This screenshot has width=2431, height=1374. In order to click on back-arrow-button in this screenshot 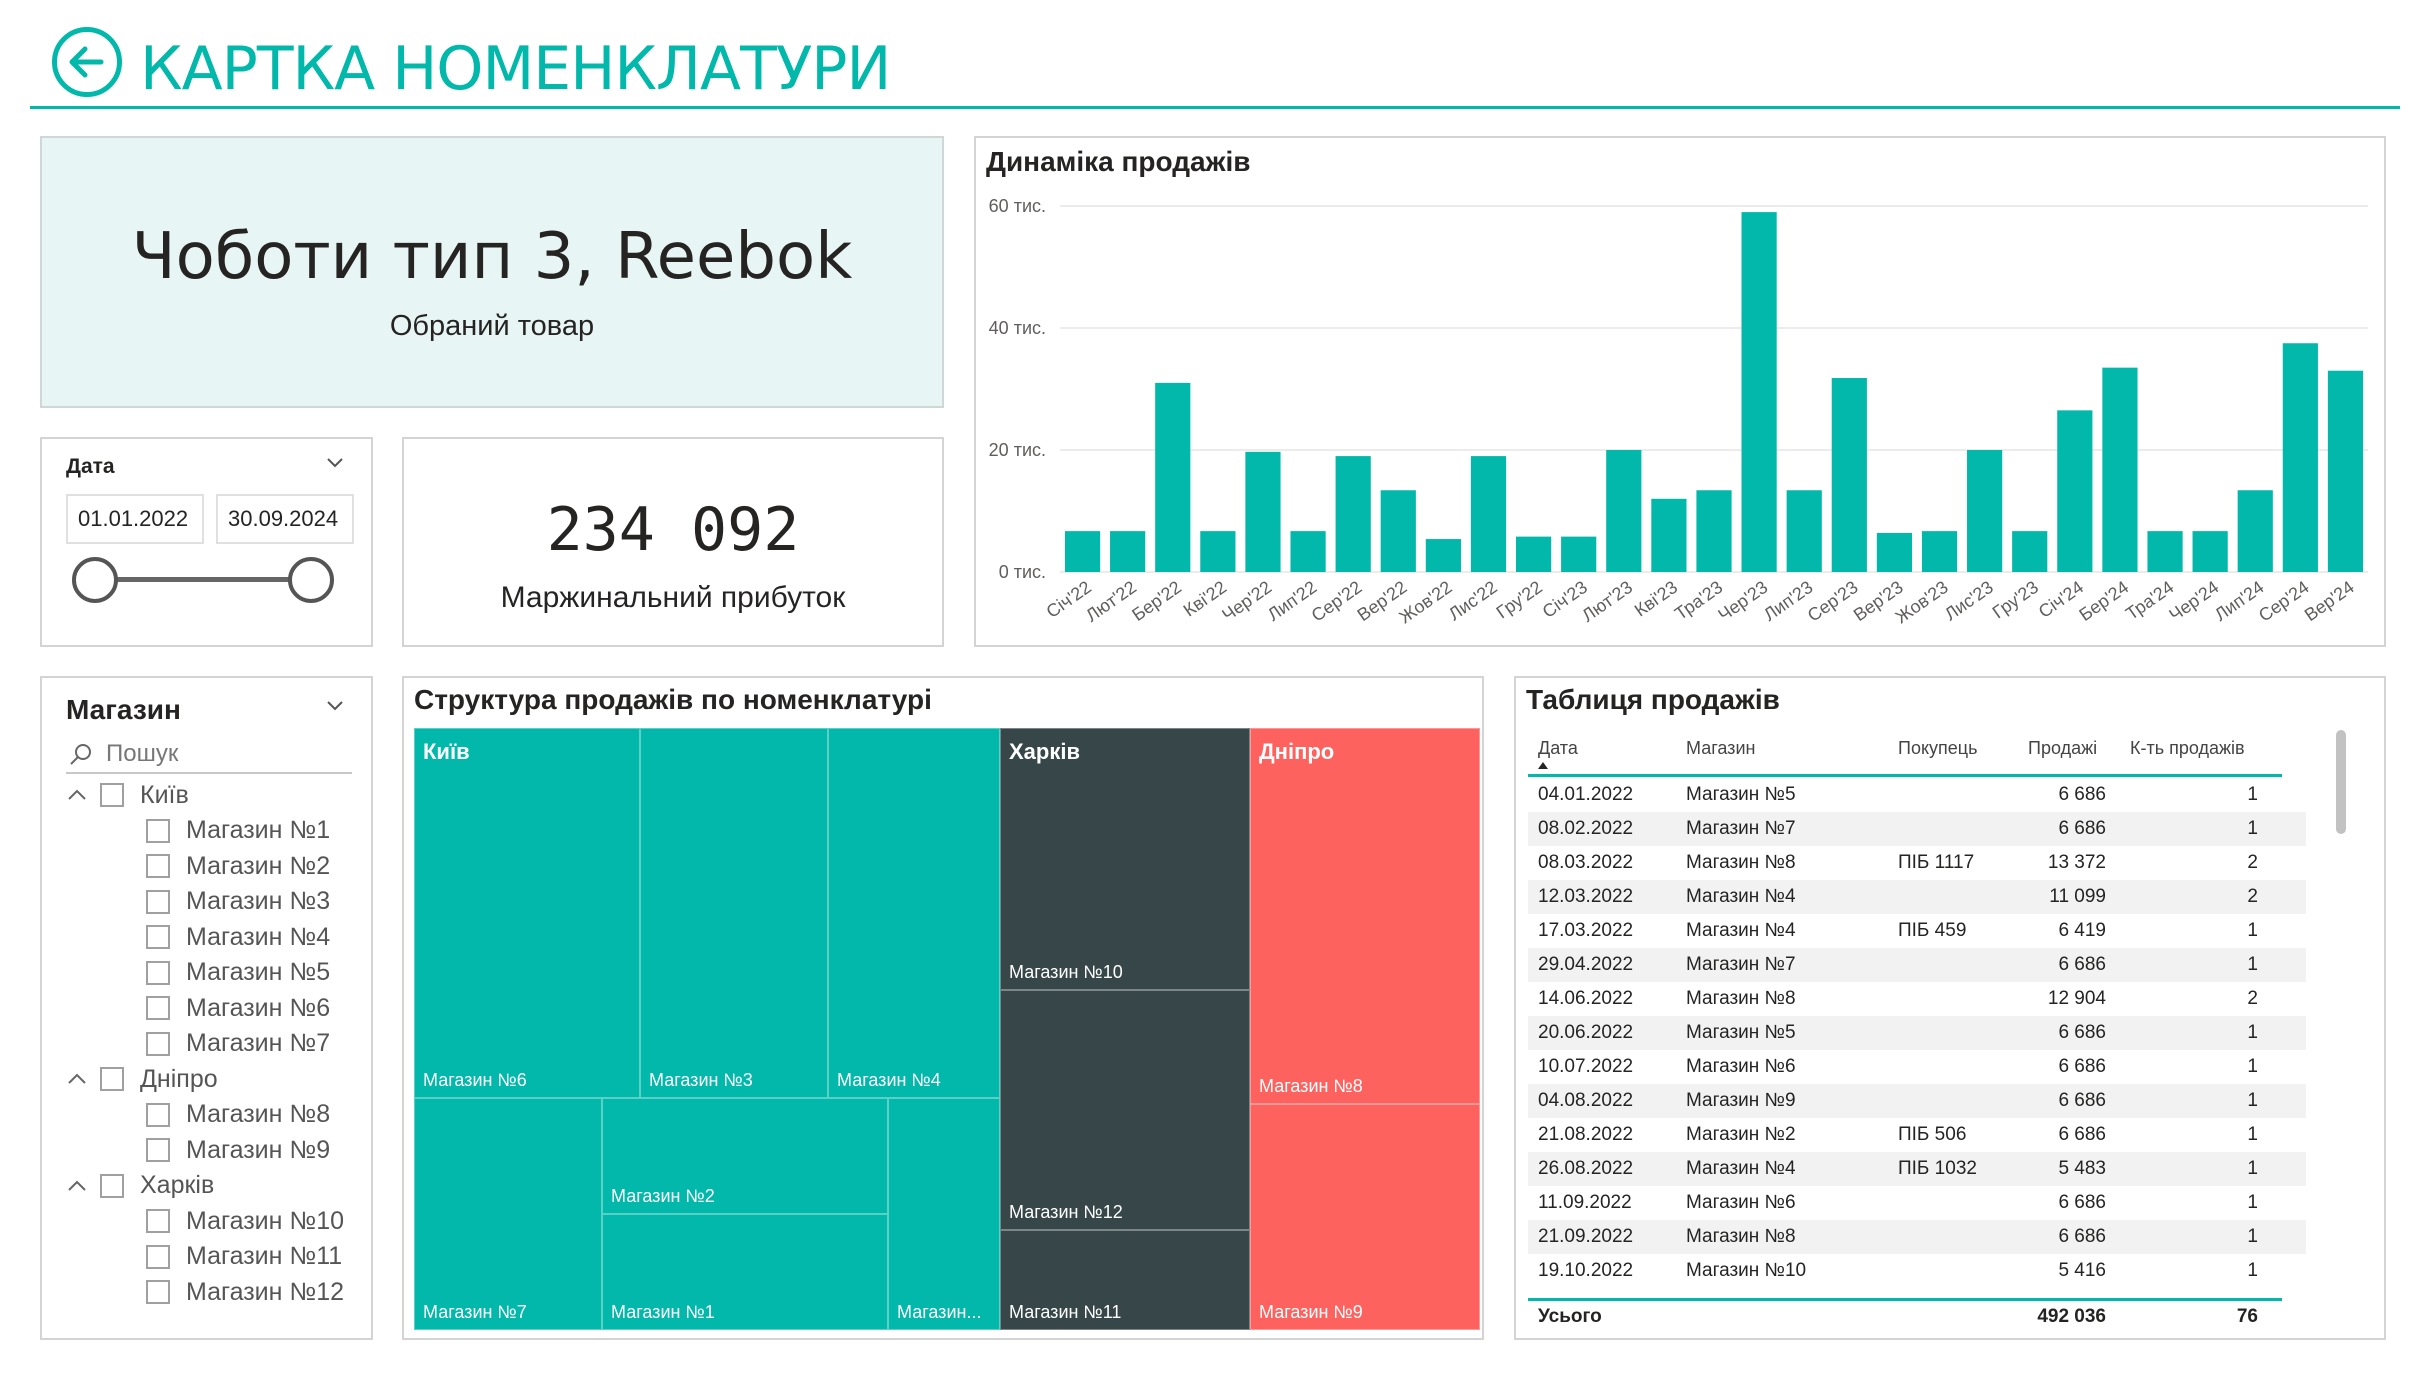, I will do `click(87, 62)`.